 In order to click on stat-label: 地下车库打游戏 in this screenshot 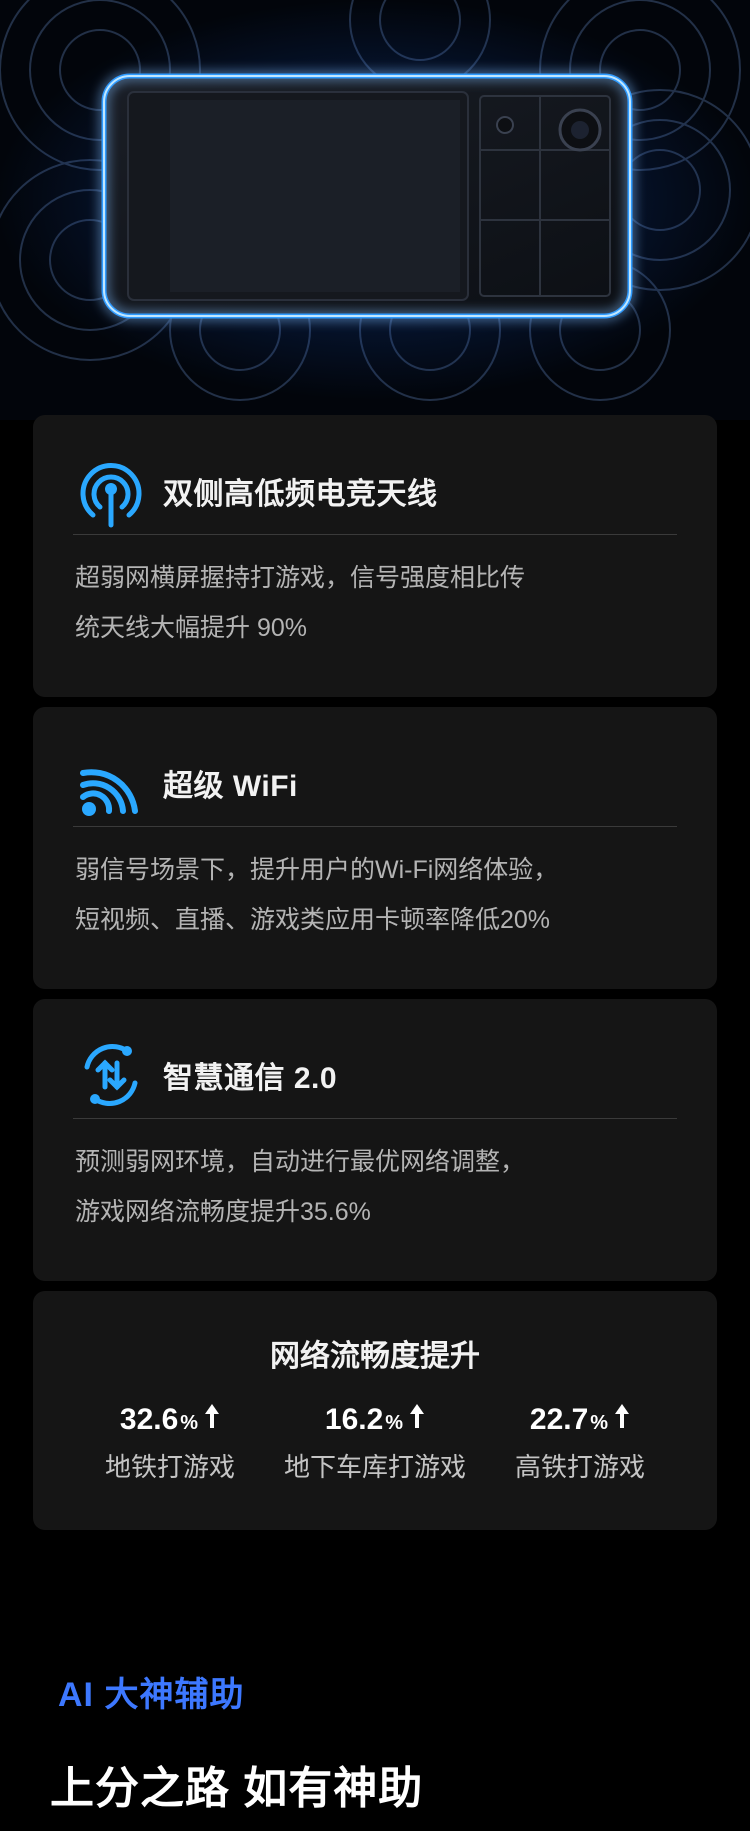, I will do `click(374, 1467)`.